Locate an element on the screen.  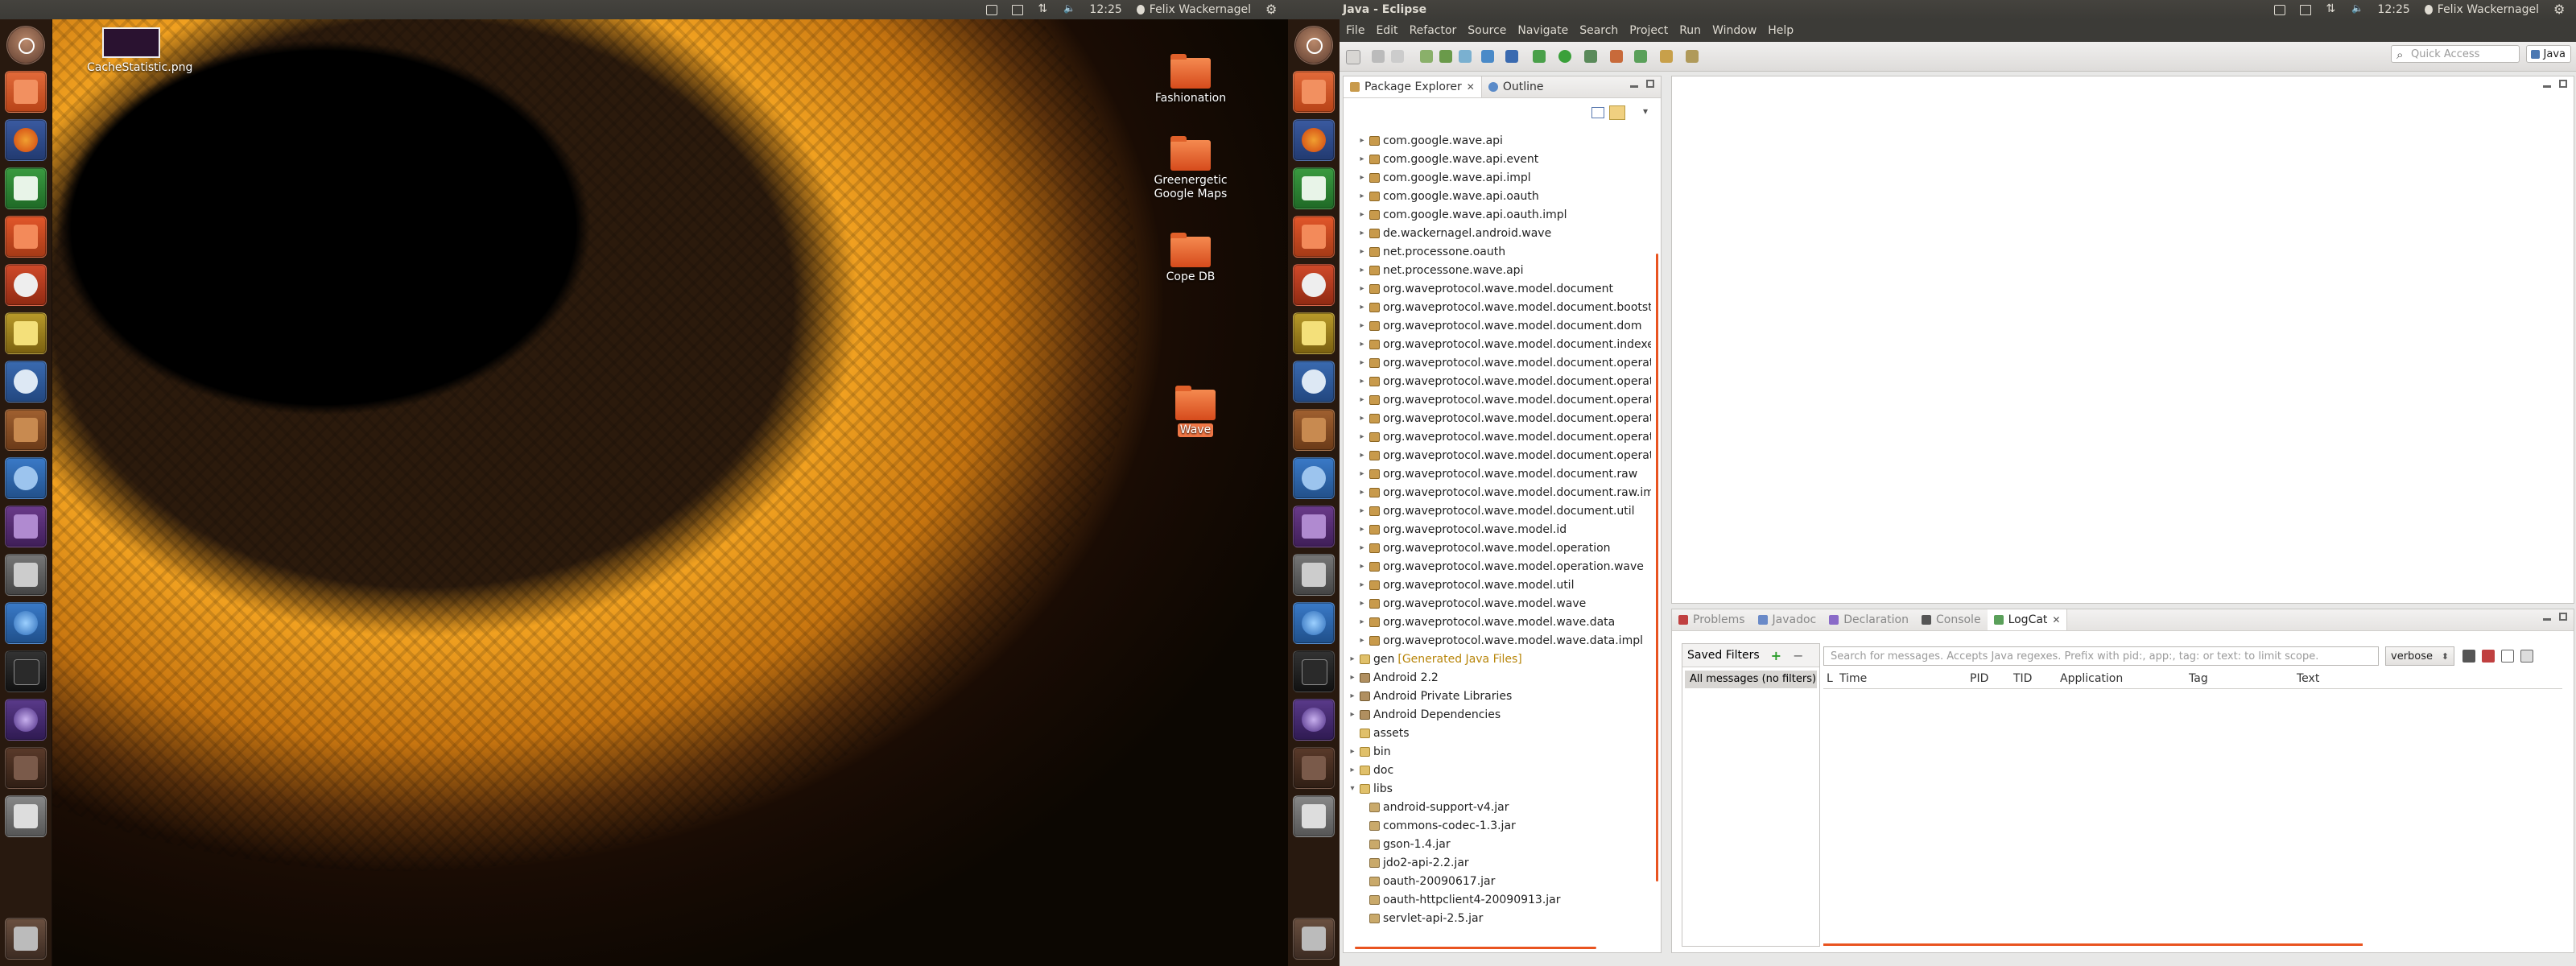
dash-home-icon is located at coordinates (1313, 45).